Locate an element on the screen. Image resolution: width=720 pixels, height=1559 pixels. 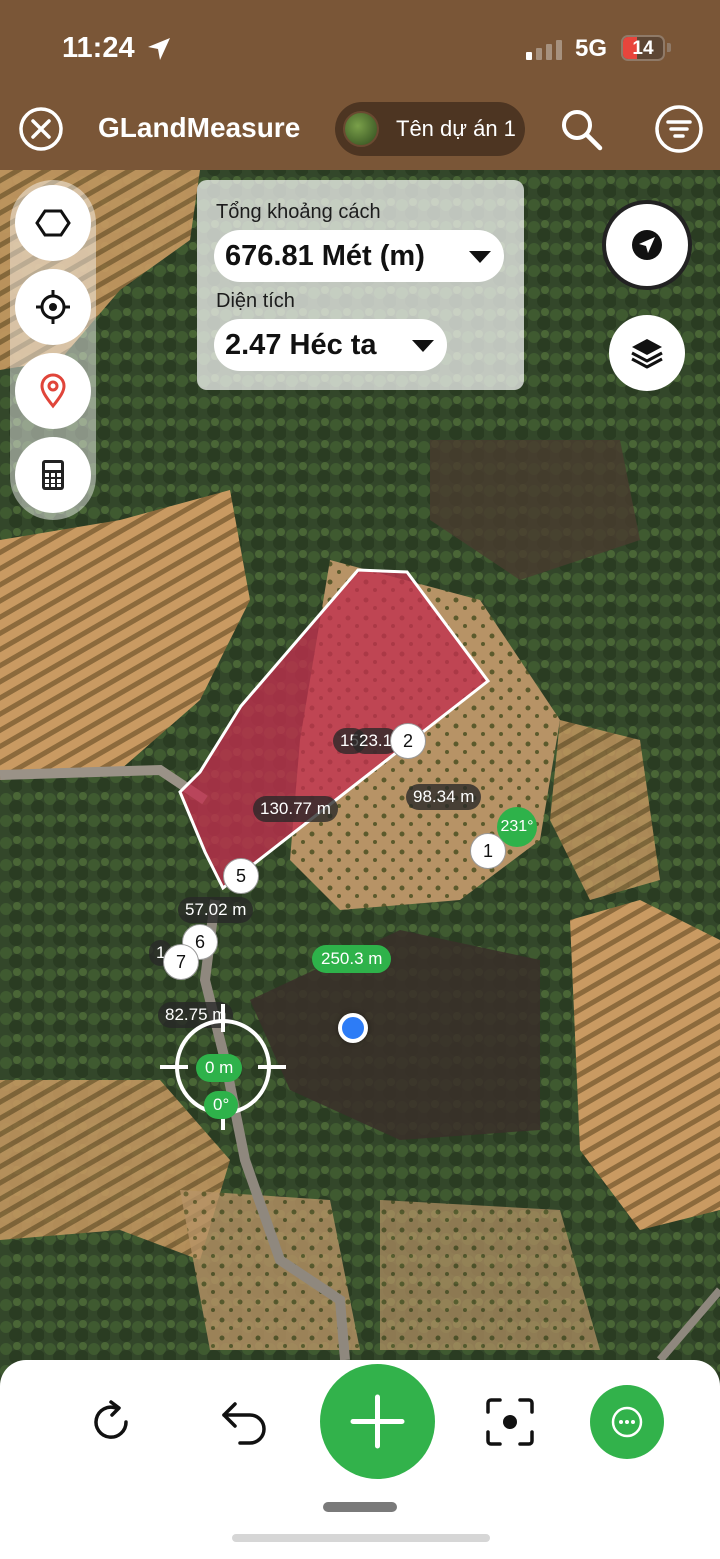
navigation-icon is located at coordinates (647, 245).